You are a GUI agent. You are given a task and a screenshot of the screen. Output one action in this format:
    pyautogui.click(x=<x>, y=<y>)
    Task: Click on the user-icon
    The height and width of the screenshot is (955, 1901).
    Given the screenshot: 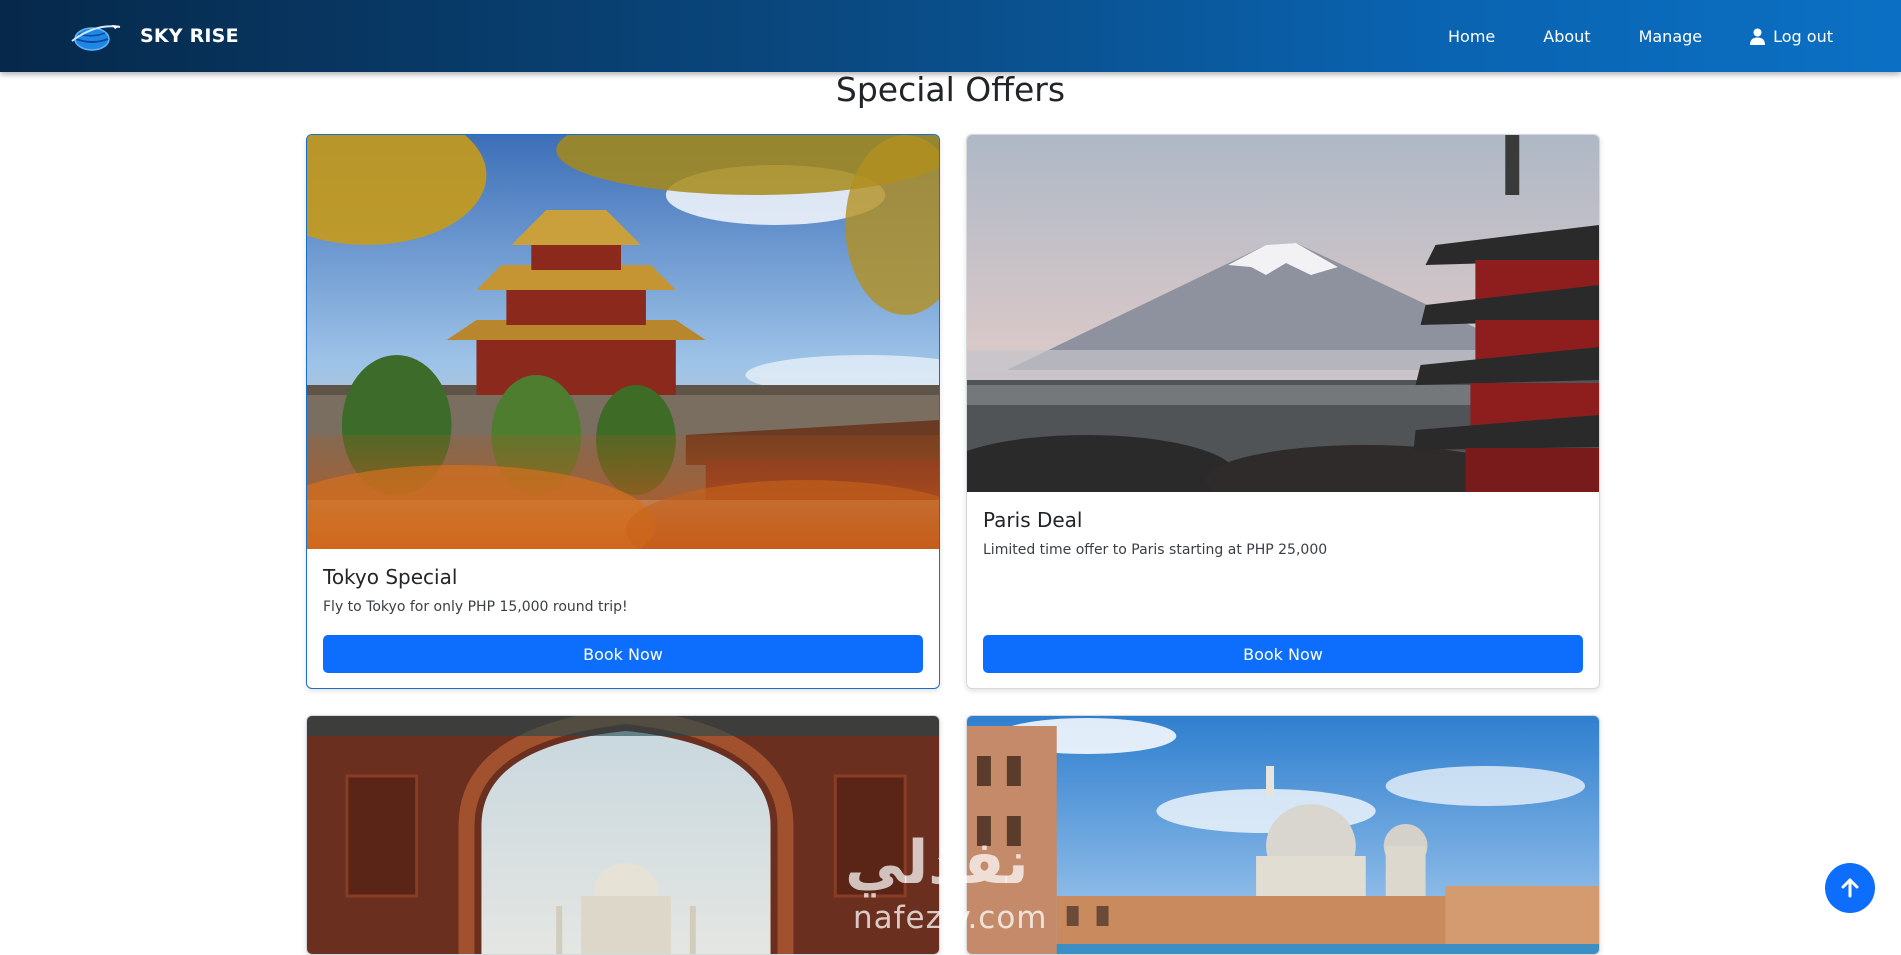 What is the action you would take?
    pyautogui.click(x=1758, y=36)
    